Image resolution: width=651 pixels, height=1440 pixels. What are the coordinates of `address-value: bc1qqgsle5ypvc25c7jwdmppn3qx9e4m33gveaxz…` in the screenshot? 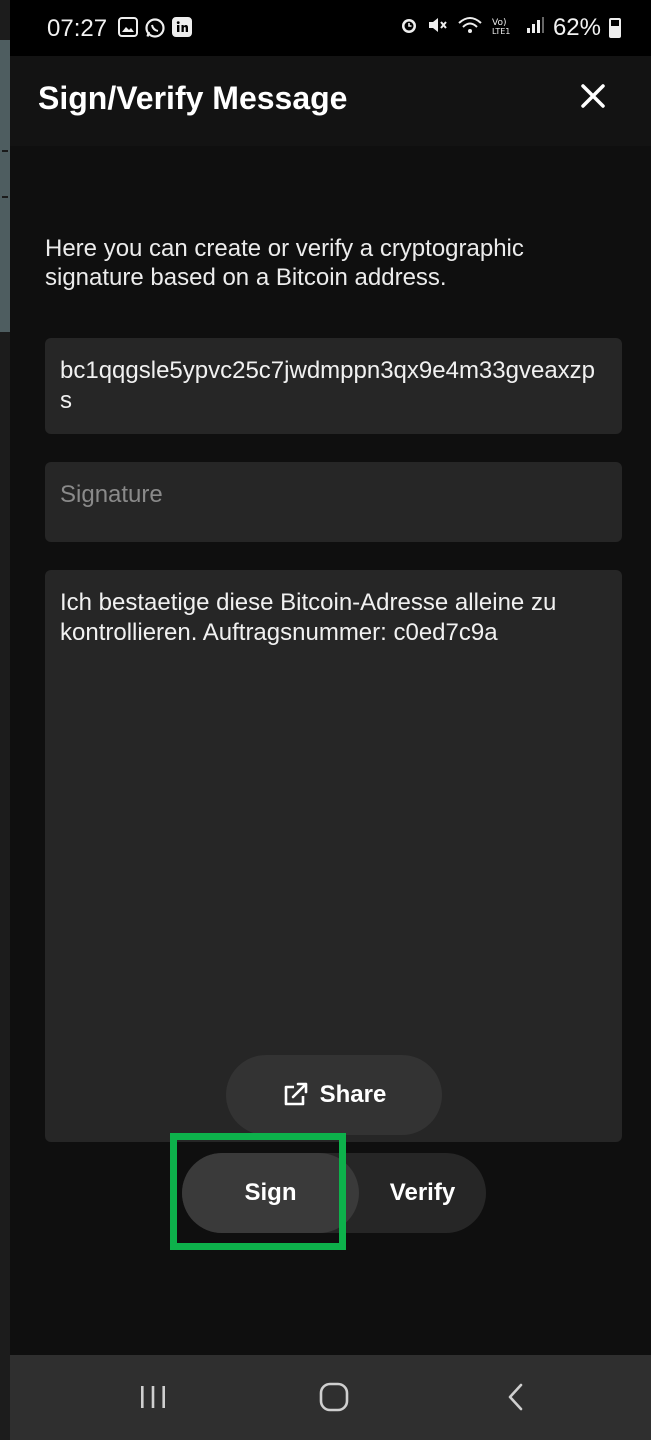 It's located at (328, 385).